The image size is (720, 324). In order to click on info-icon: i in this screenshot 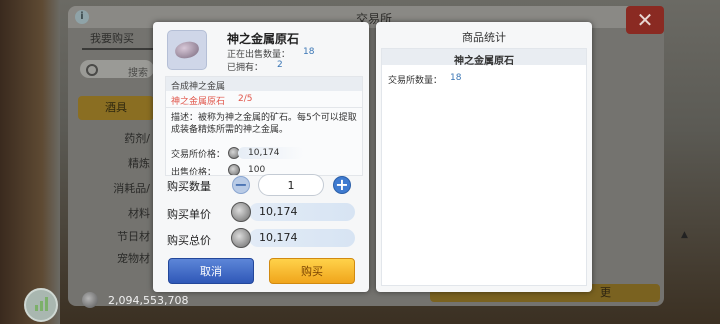, I will do `click(82, 17)`.